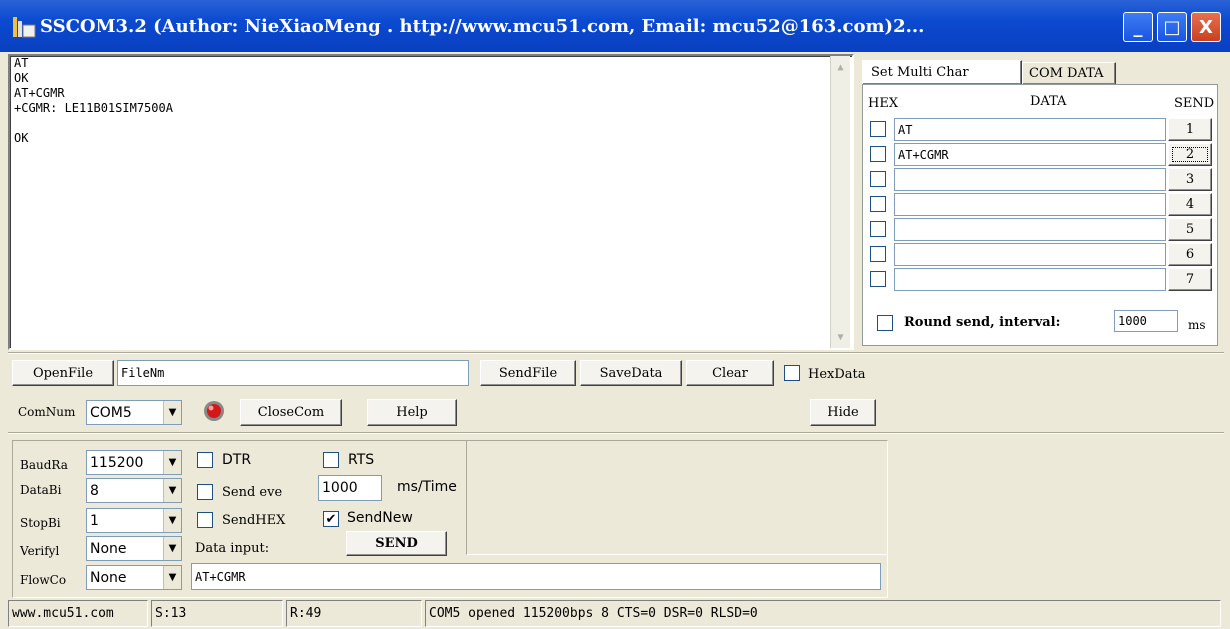 The width and height of the screenshot is (1230, 629). I want to click on data-header: DATA, so click(1048, 101).